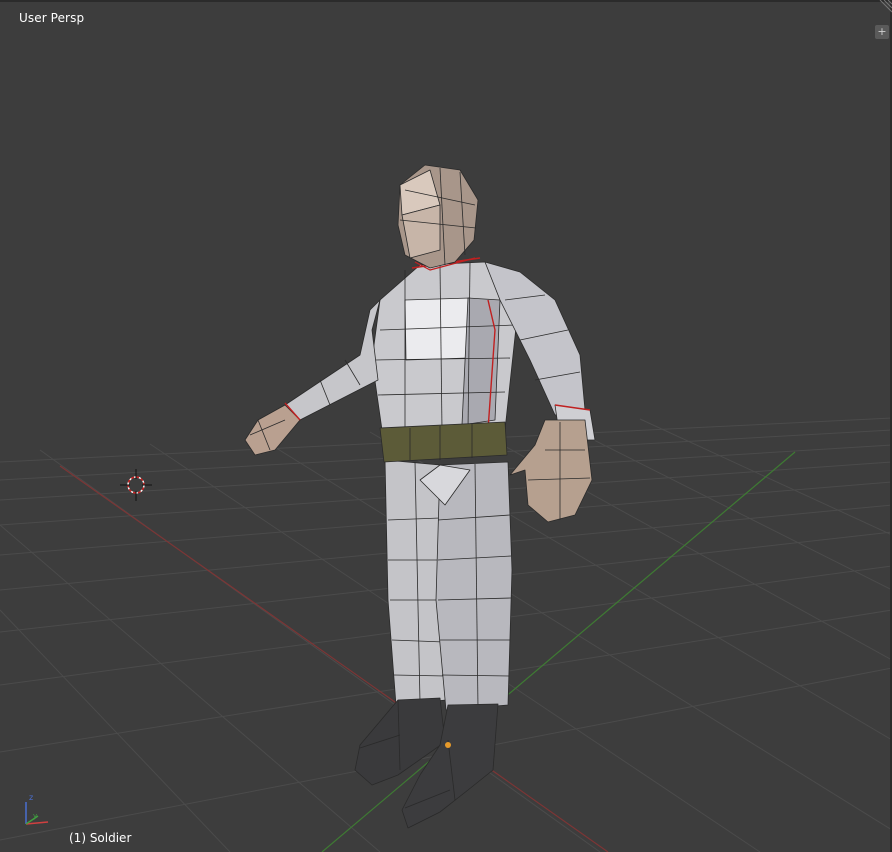 This screenshot has height=852, width=892. I want to click on left-arm, so click(332, 360).